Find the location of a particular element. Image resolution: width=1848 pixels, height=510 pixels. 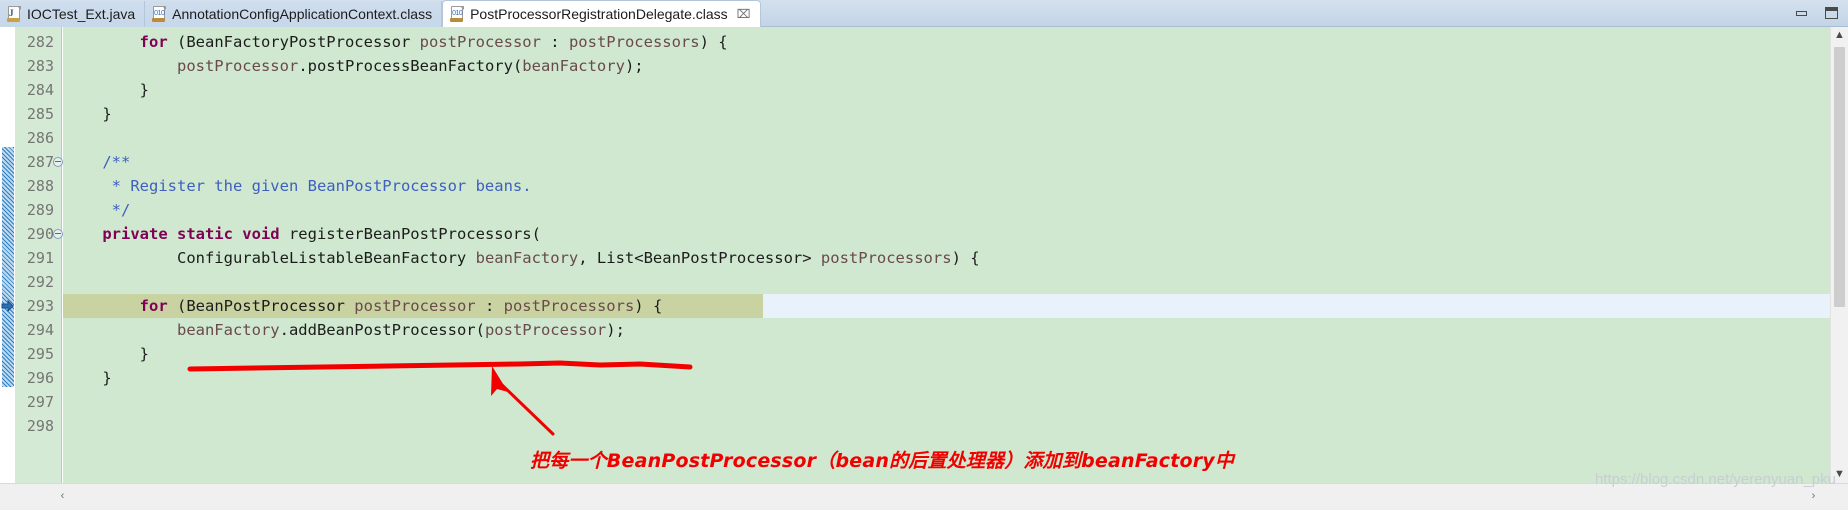

editor-tab-label: PostProcessorRegistrationDelegate.class is located at coordinates (599, 14).